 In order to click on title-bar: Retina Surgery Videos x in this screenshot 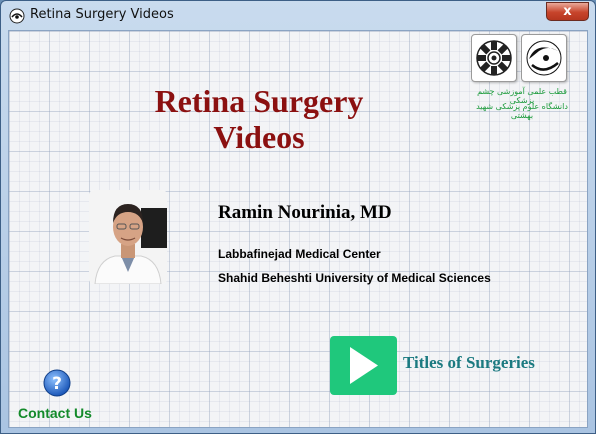, I will do `click(298, 16)`.